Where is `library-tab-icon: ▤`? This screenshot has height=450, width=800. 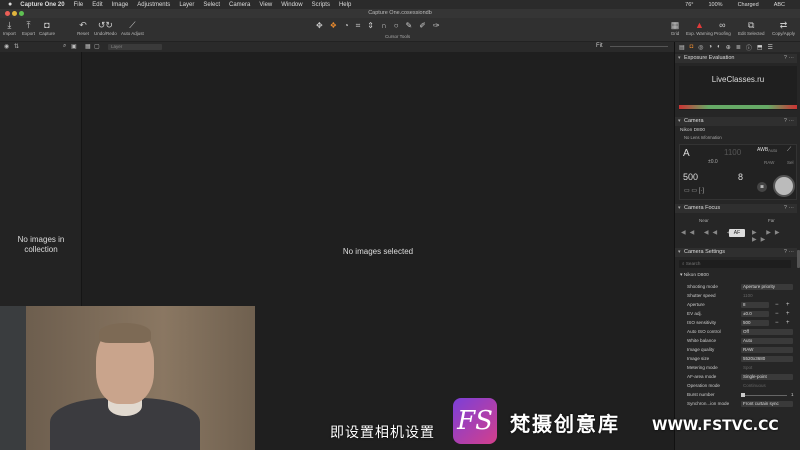
library-tab-icon: ▤ is located at coordinates (682, 47).